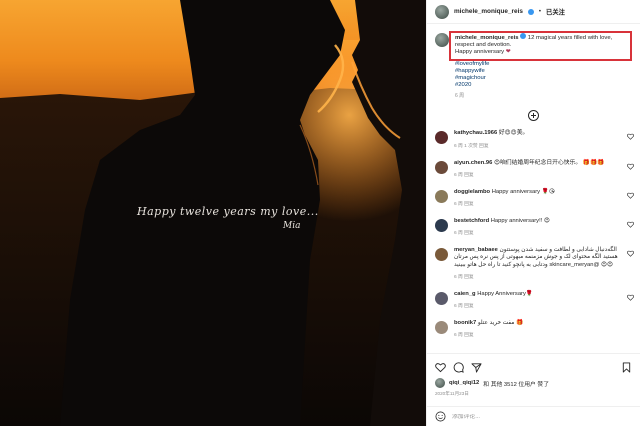 This screenshot has height=426, width=640. I want to click on author-username: michele_monique_reis, so click(488, 11).